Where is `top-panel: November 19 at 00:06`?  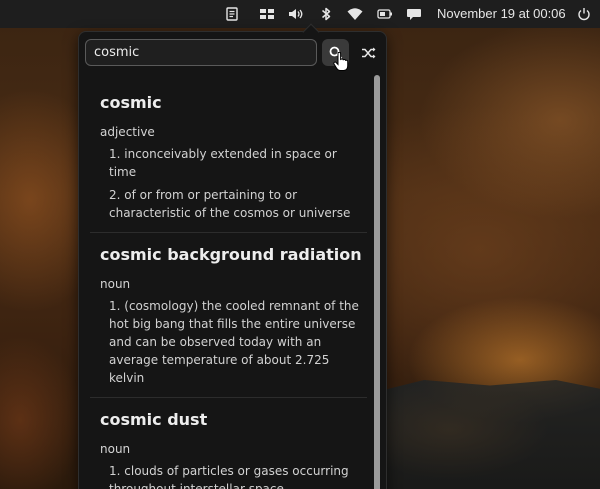 top-panel: November 19 at 00:06 is located at coordinates (300, 14).